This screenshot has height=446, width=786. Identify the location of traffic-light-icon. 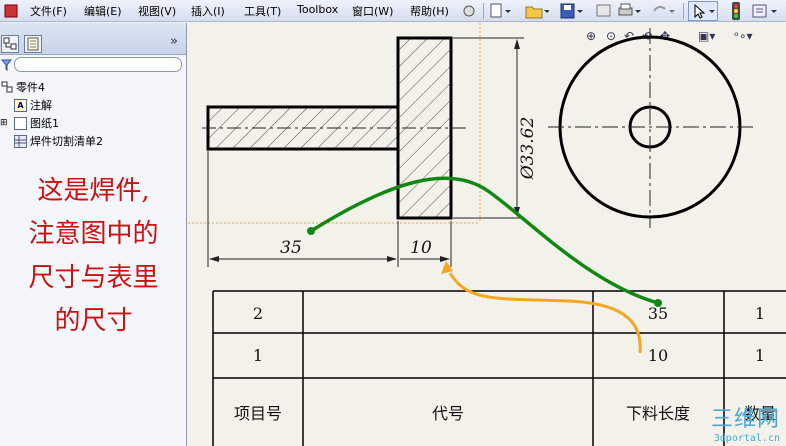
(736, 11).